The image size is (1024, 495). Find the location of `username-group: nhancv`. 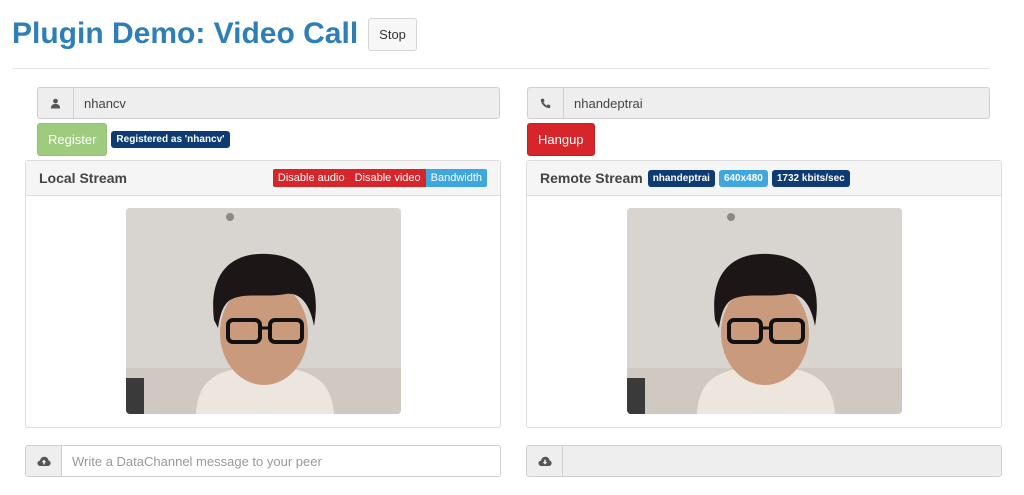

username-group: nhancv is located at coordinates (268, 103).